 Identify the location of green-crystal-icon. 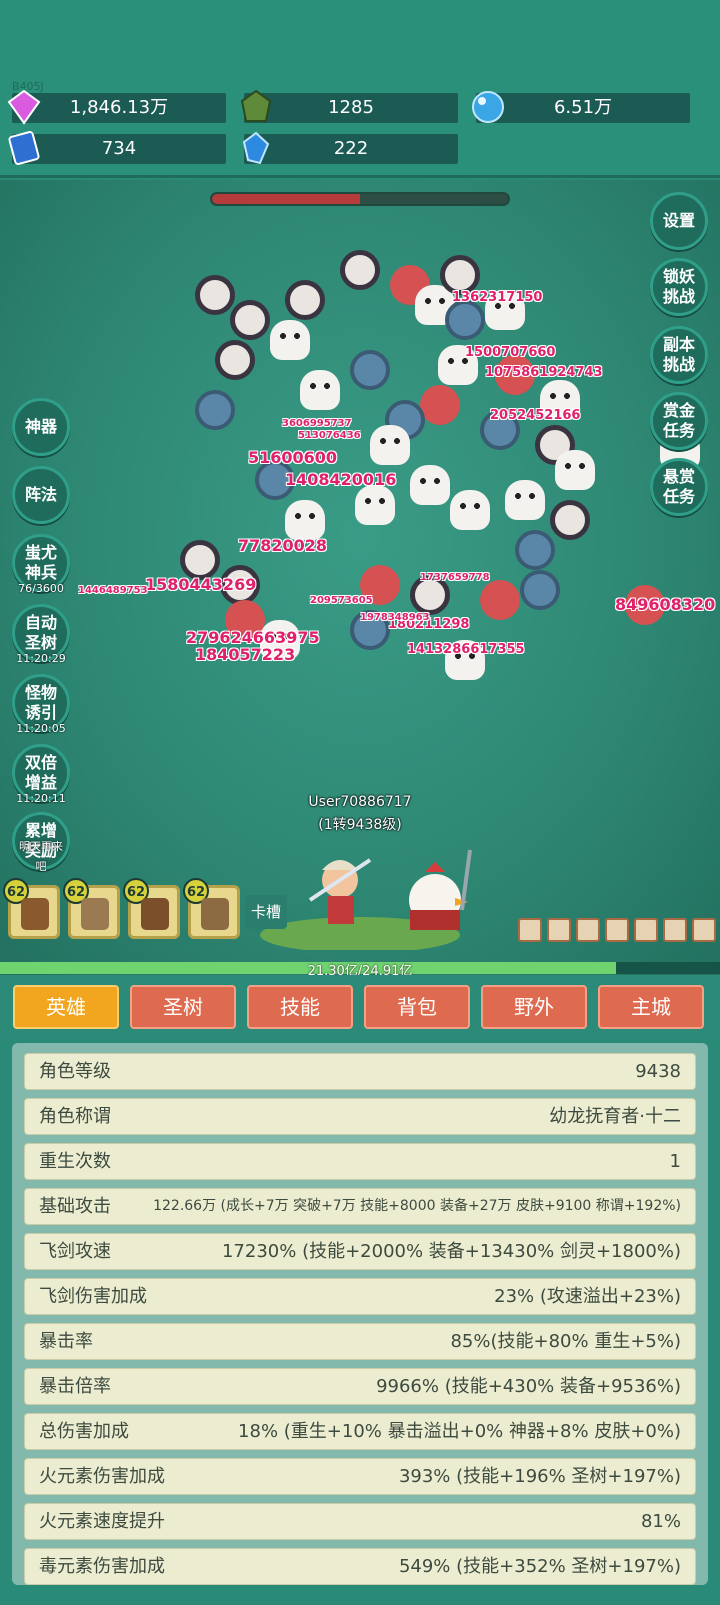
(256, 105).